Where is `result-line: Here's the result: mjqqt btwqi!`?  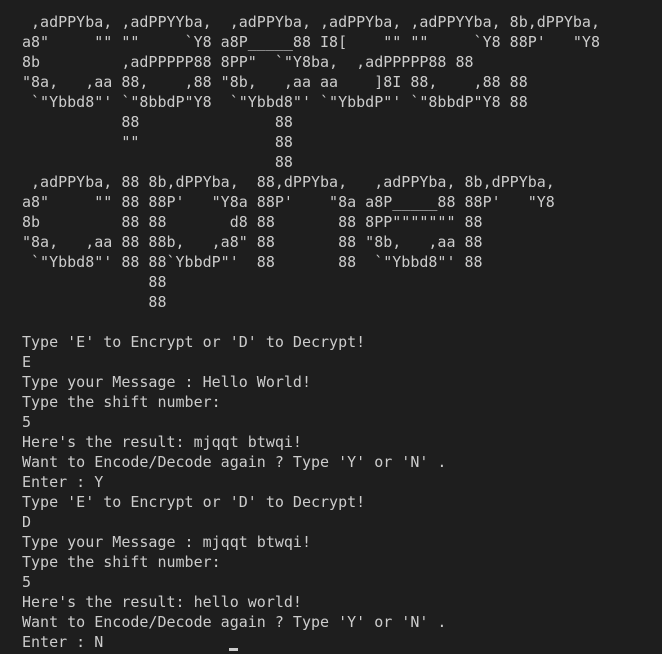
result-line: Here's the result: mjqqt btwqi! is located at coordinates (162, 442).